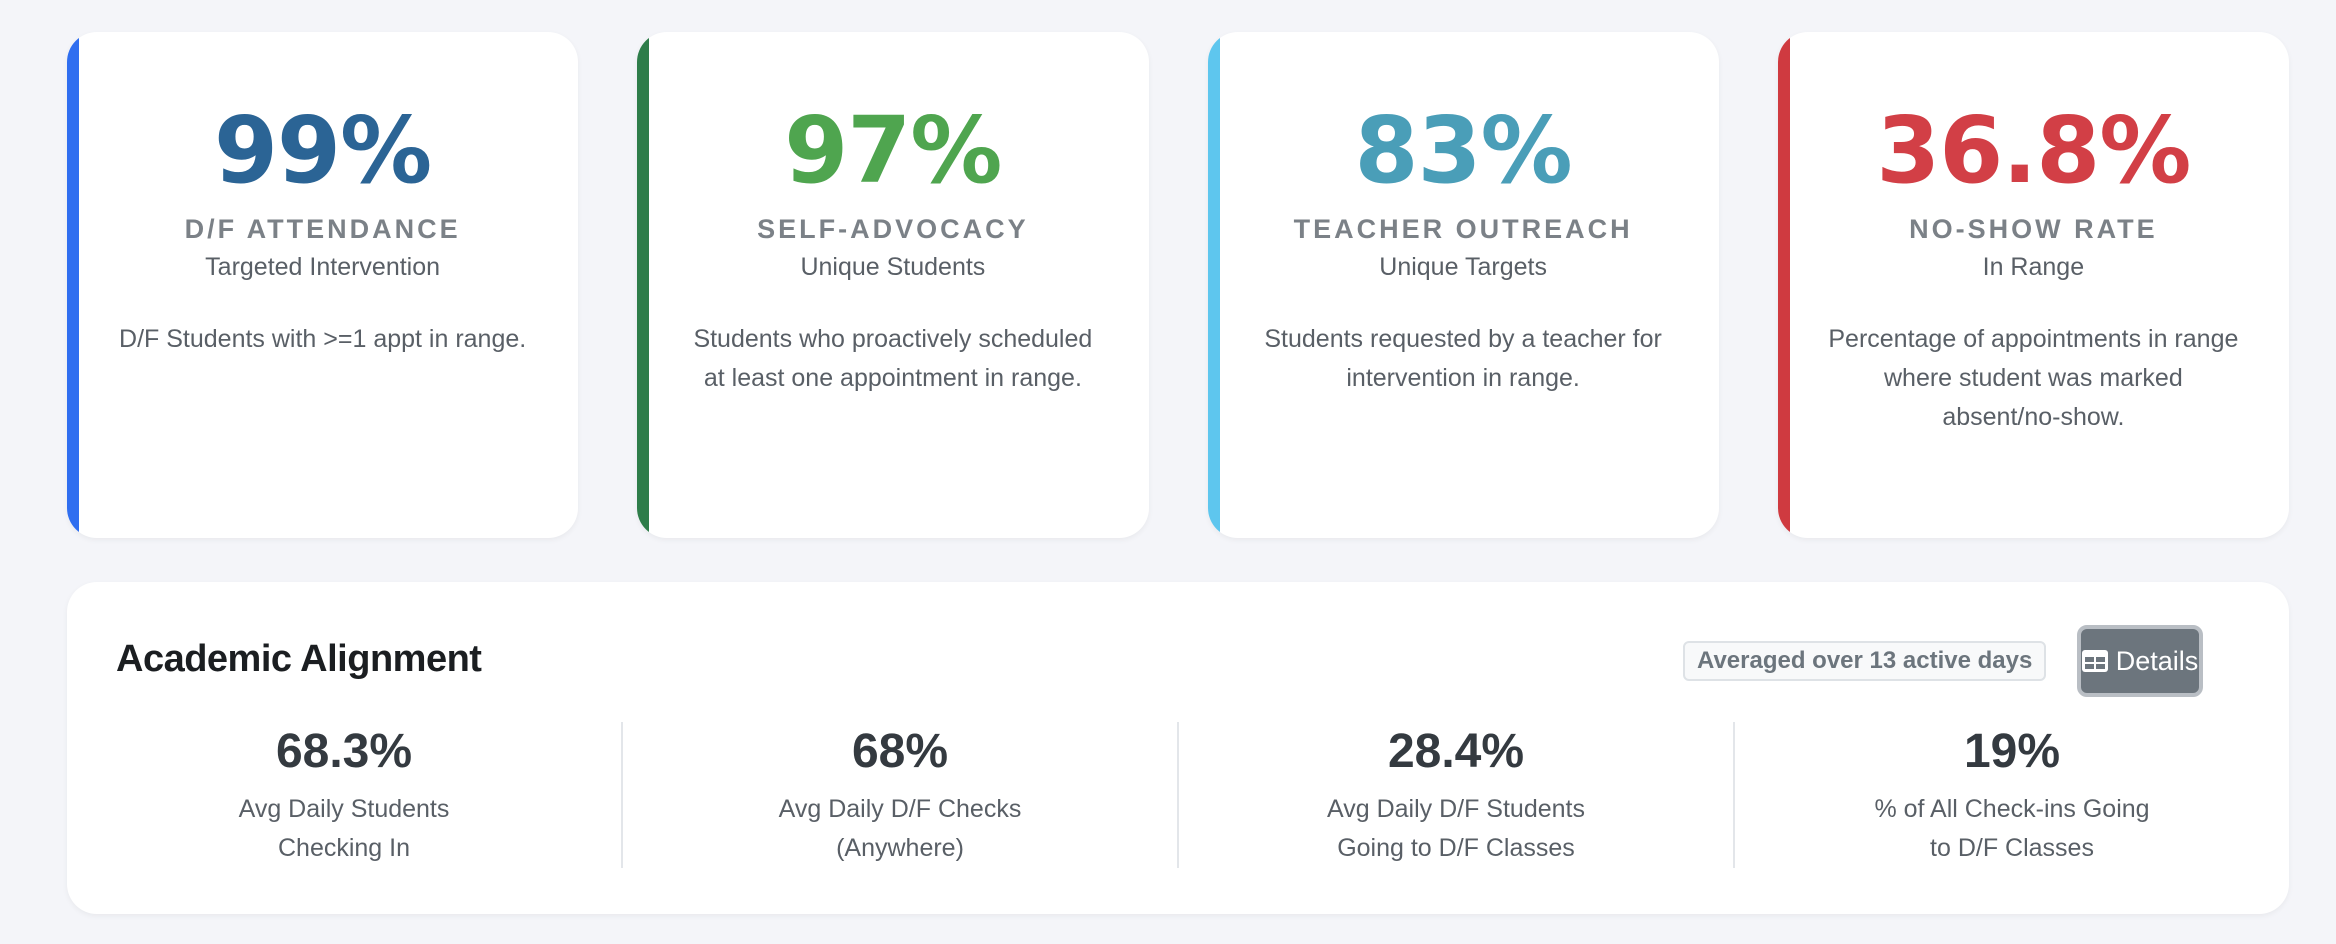 The width and height of the screenshot is (2336, 944). I want to click on metric-value: 19%, so click(2012, 751).